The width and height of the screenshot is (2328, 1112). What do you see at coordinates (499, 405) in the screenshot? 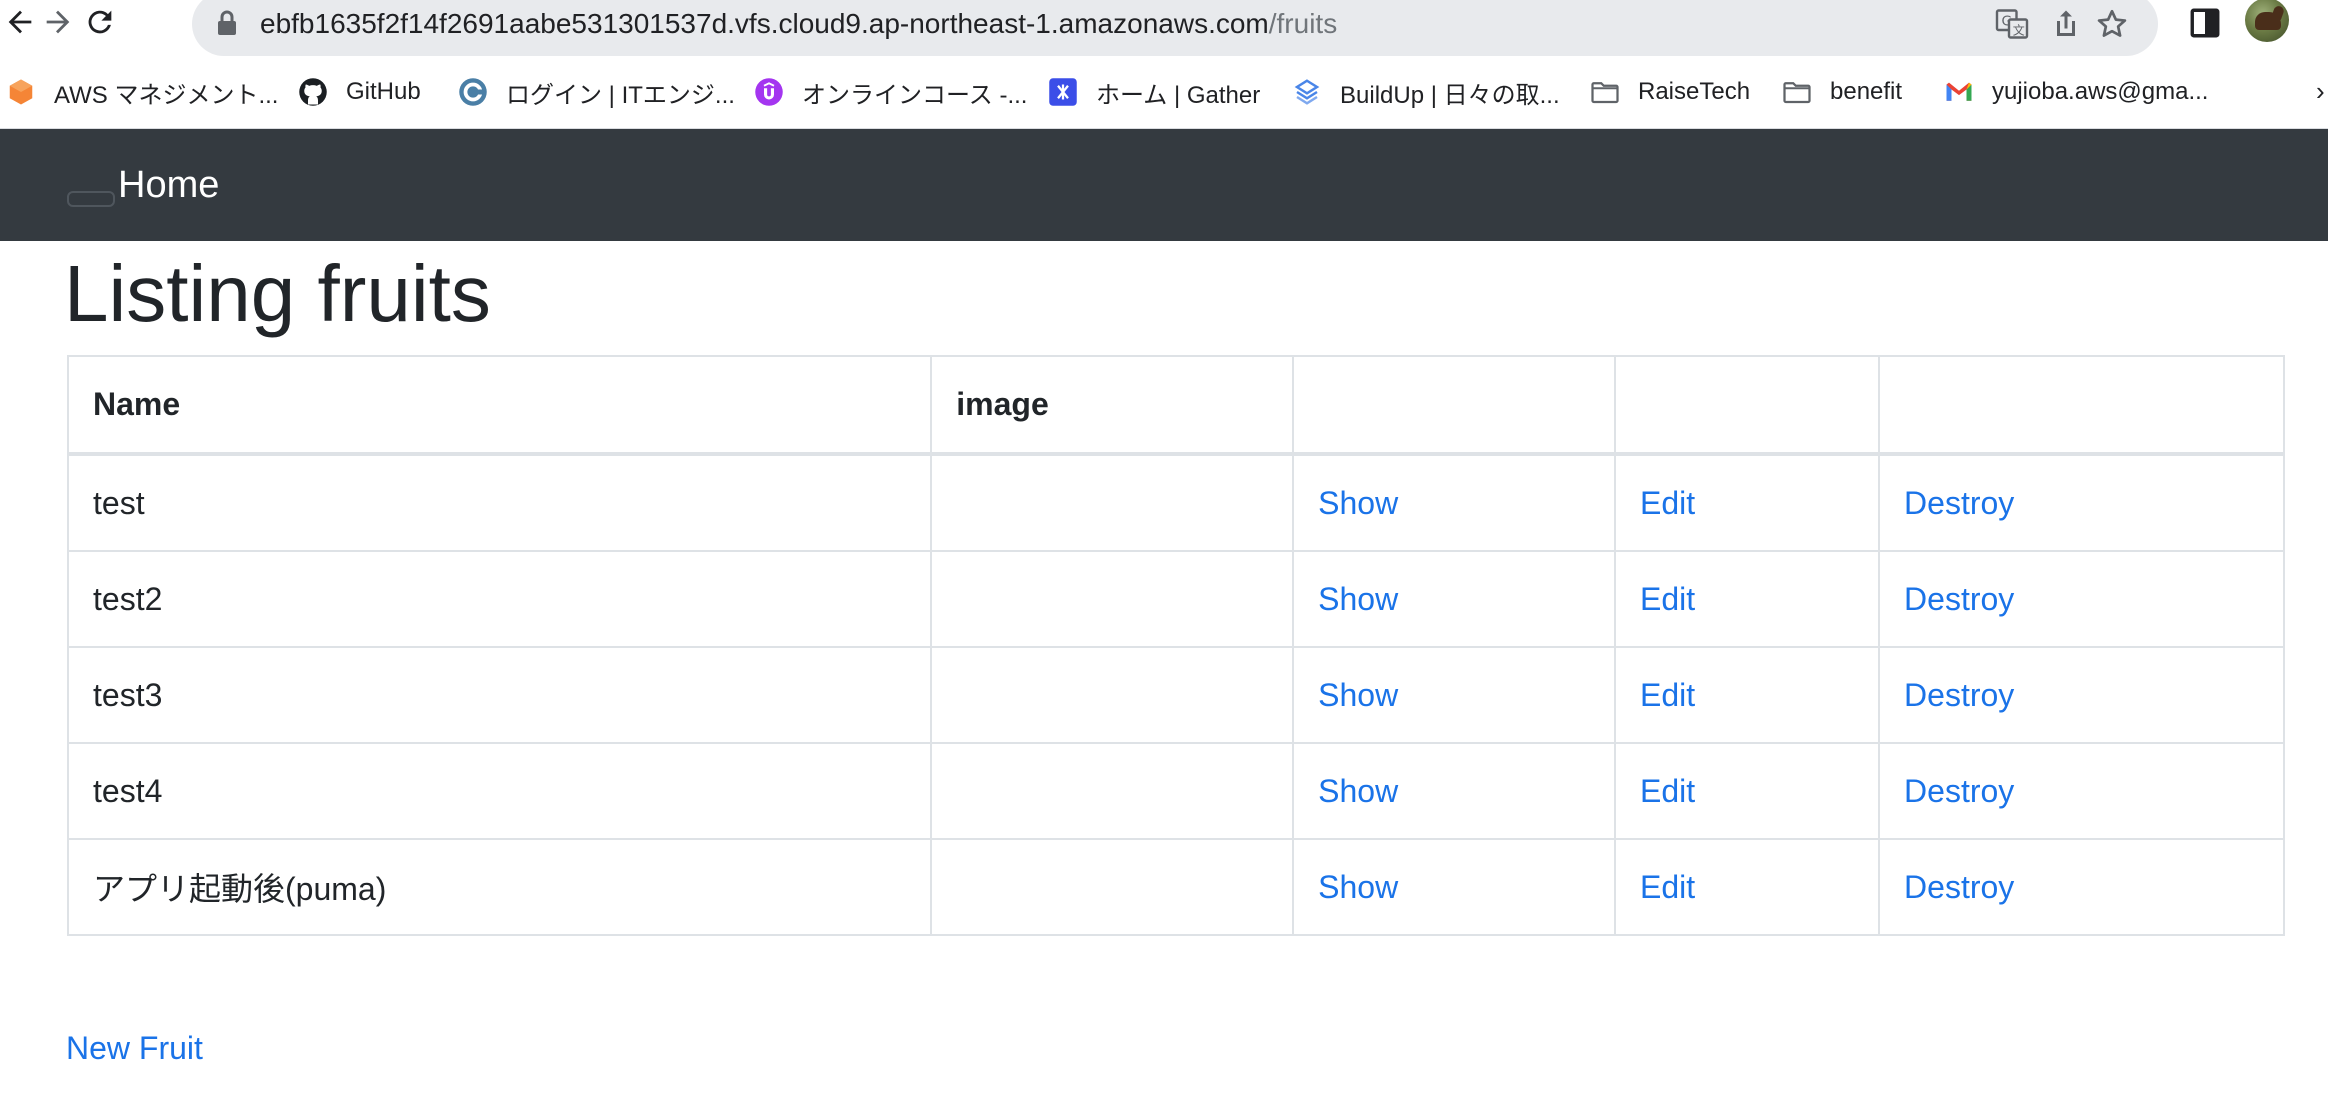
I see `column-header-name: Name` at bounding box center [499, 405].